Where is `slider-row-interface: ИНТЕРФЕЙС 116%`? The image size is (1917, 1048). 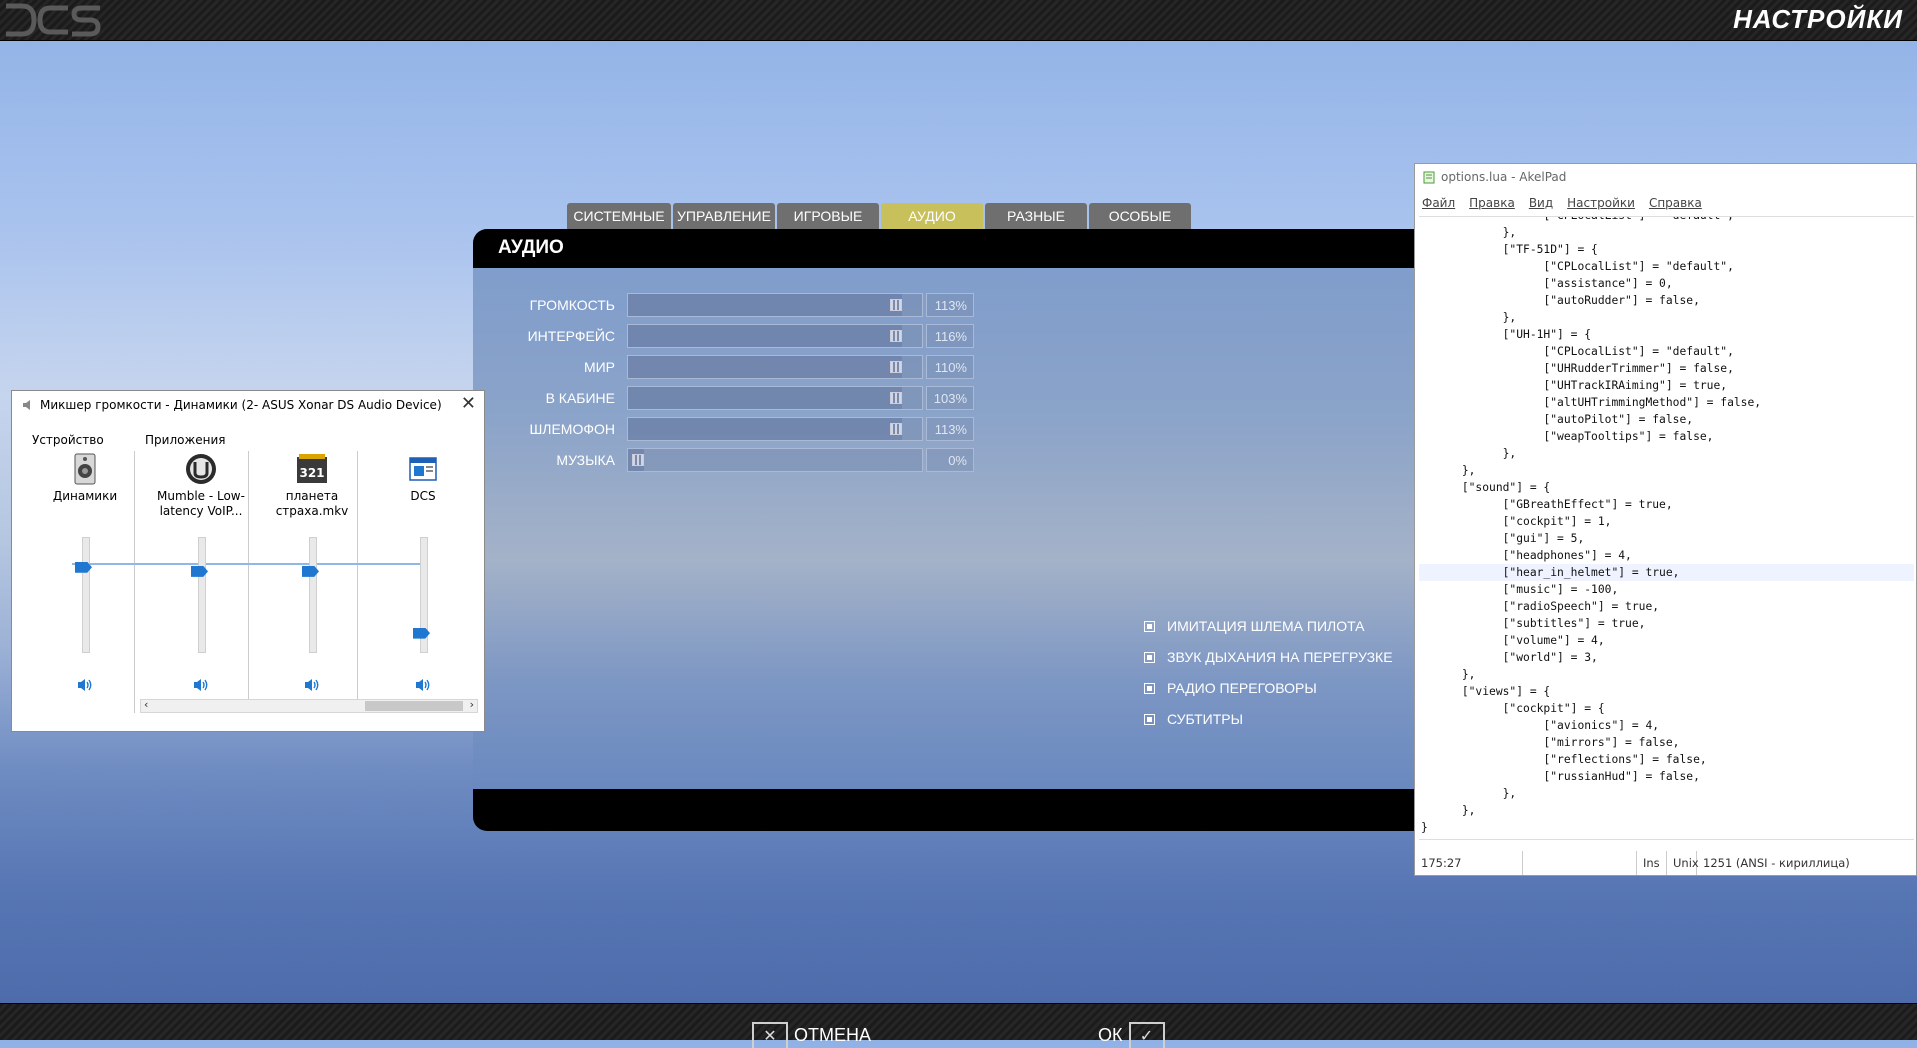 slider-row-interface: ИНТЕРФЕЙС 116% is located at coordinates (738, 336).